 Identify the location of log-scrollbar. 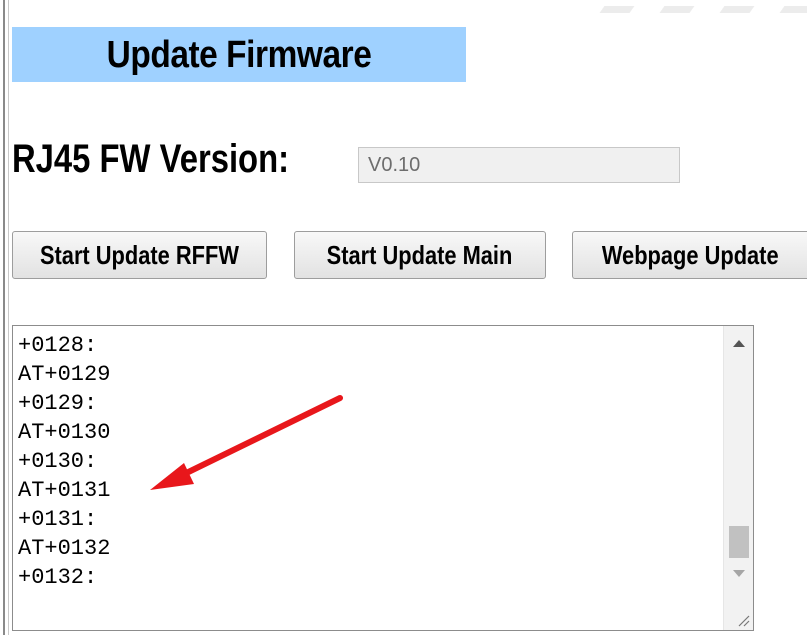
(738, 478).